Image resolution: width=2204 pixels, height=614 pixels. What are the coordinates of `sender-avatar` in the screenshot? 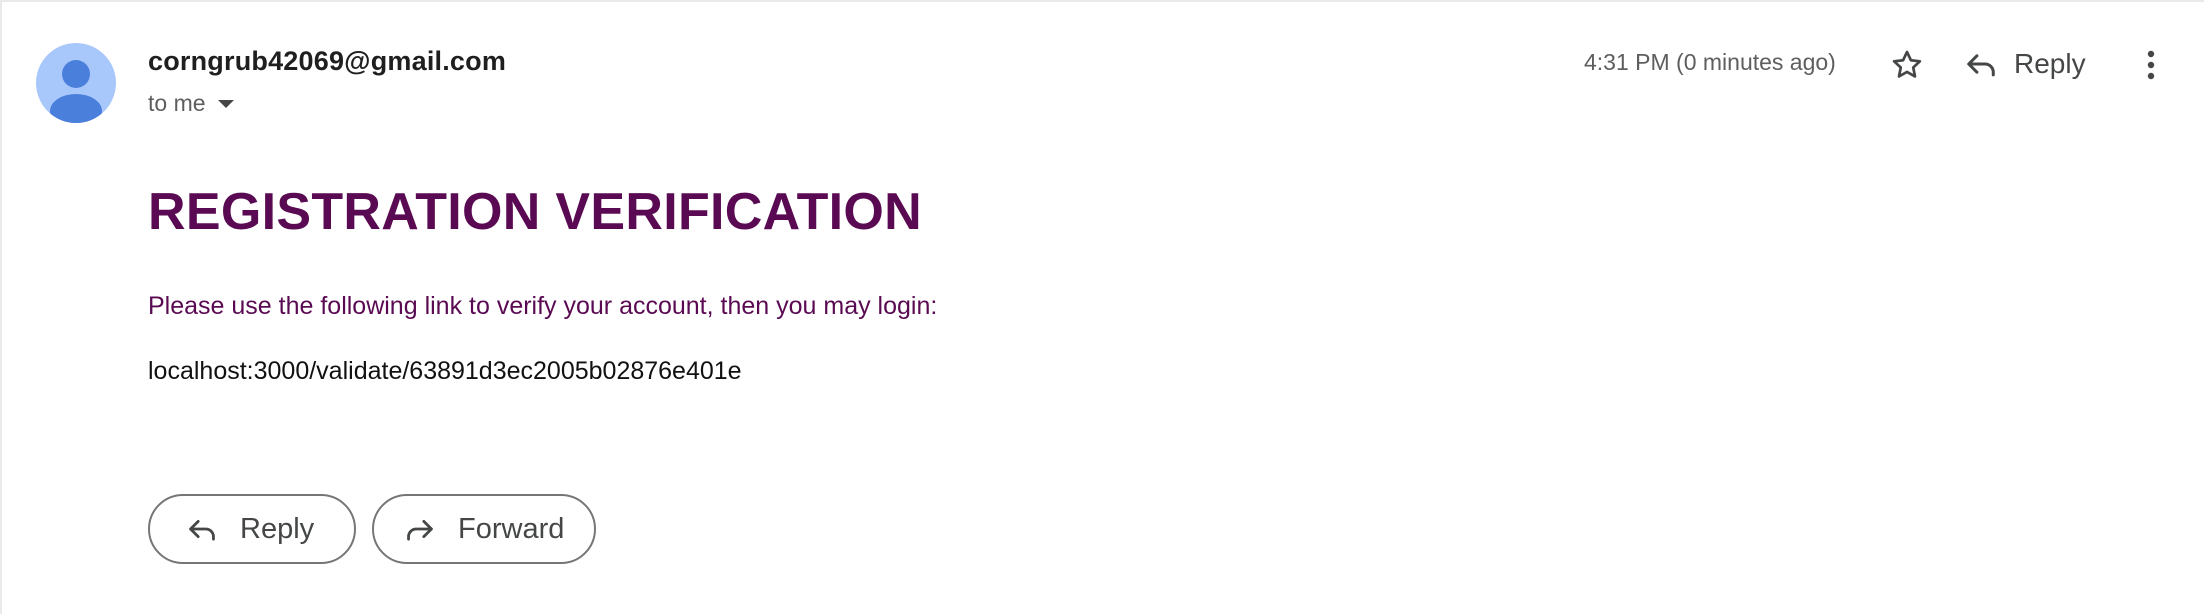 It's located at (76, 83).